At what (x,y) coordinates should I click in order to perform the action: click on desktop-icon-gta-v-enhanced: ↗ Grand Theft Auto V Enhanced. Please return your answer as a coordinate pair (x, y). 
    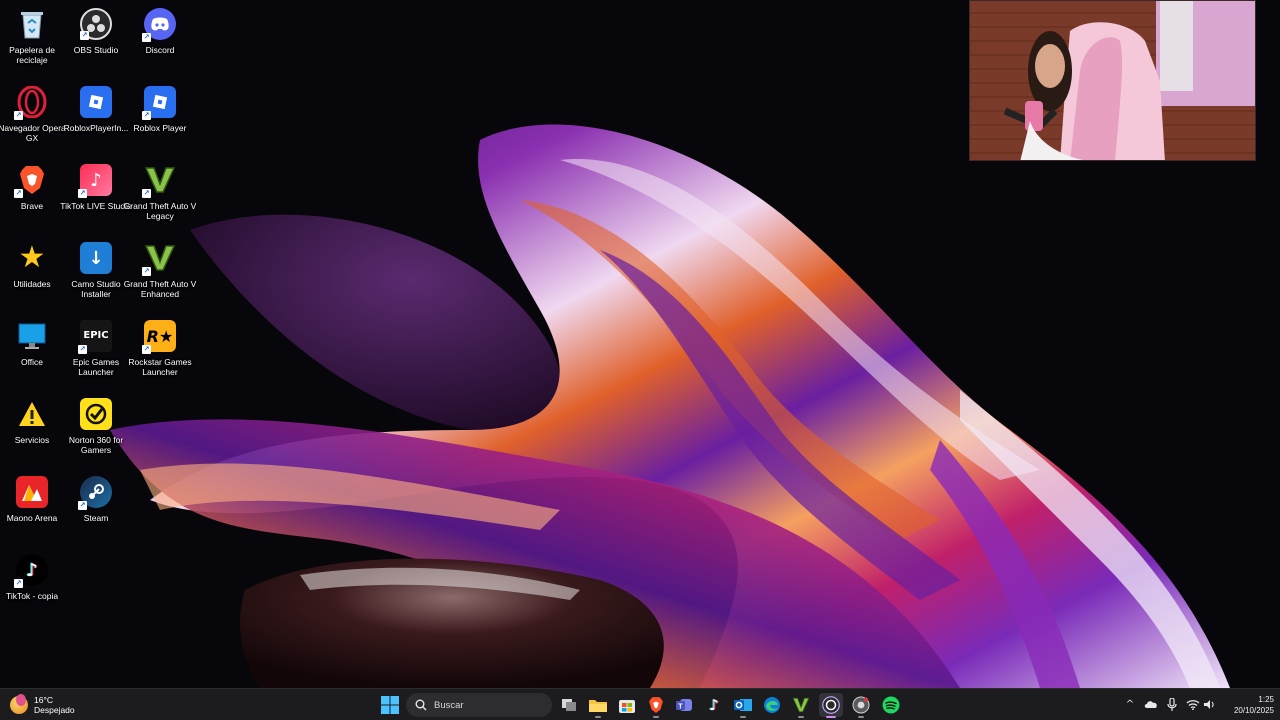
    Looking at the image, I should click on (160, 275).